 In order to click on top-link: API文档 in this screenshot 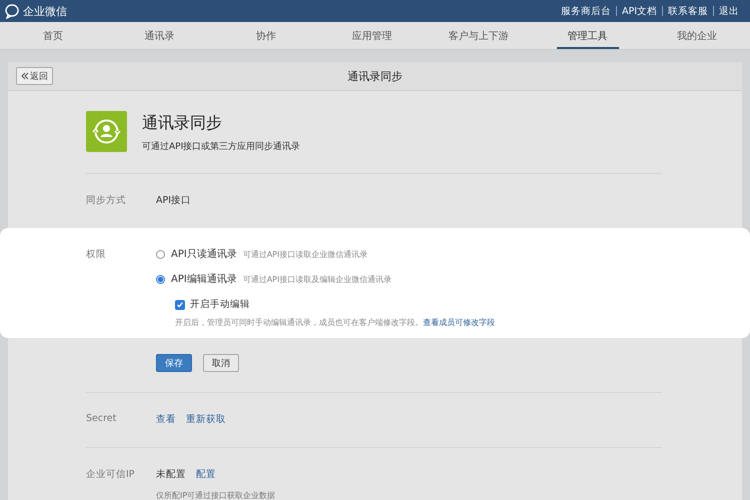, I will do `click(639, 11)`.